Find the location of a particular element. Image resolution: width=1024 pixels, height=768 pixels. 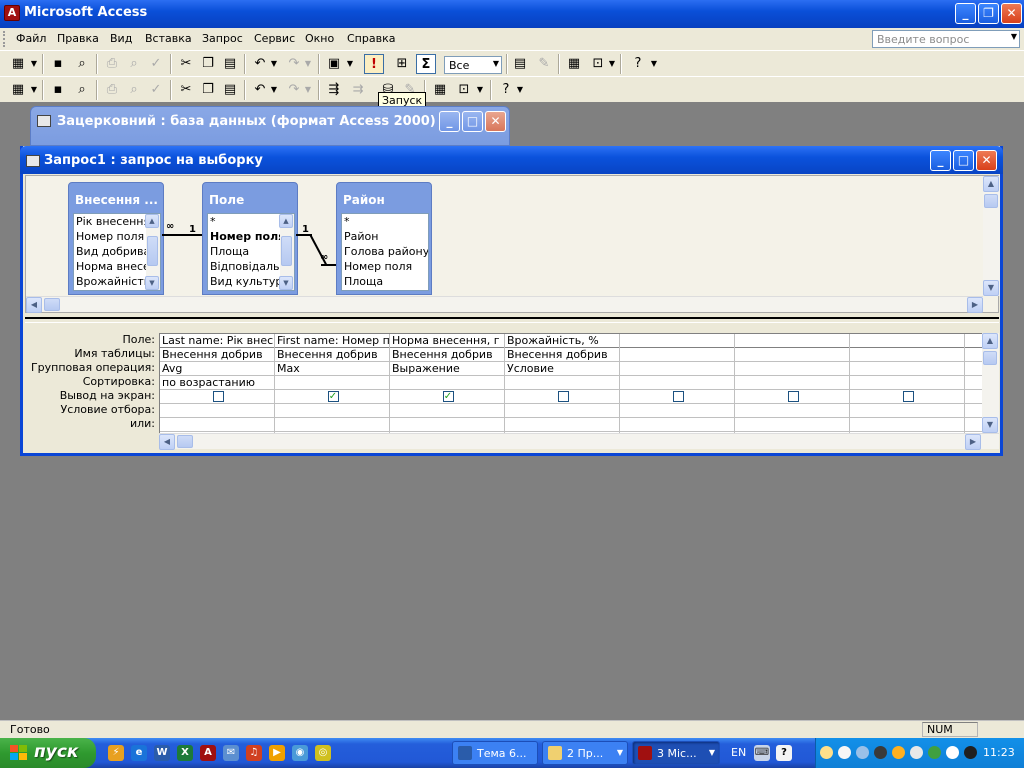

app-title-bar: A Microsoft Access _ ❐ ✕ is located at coordinates (512, 14).